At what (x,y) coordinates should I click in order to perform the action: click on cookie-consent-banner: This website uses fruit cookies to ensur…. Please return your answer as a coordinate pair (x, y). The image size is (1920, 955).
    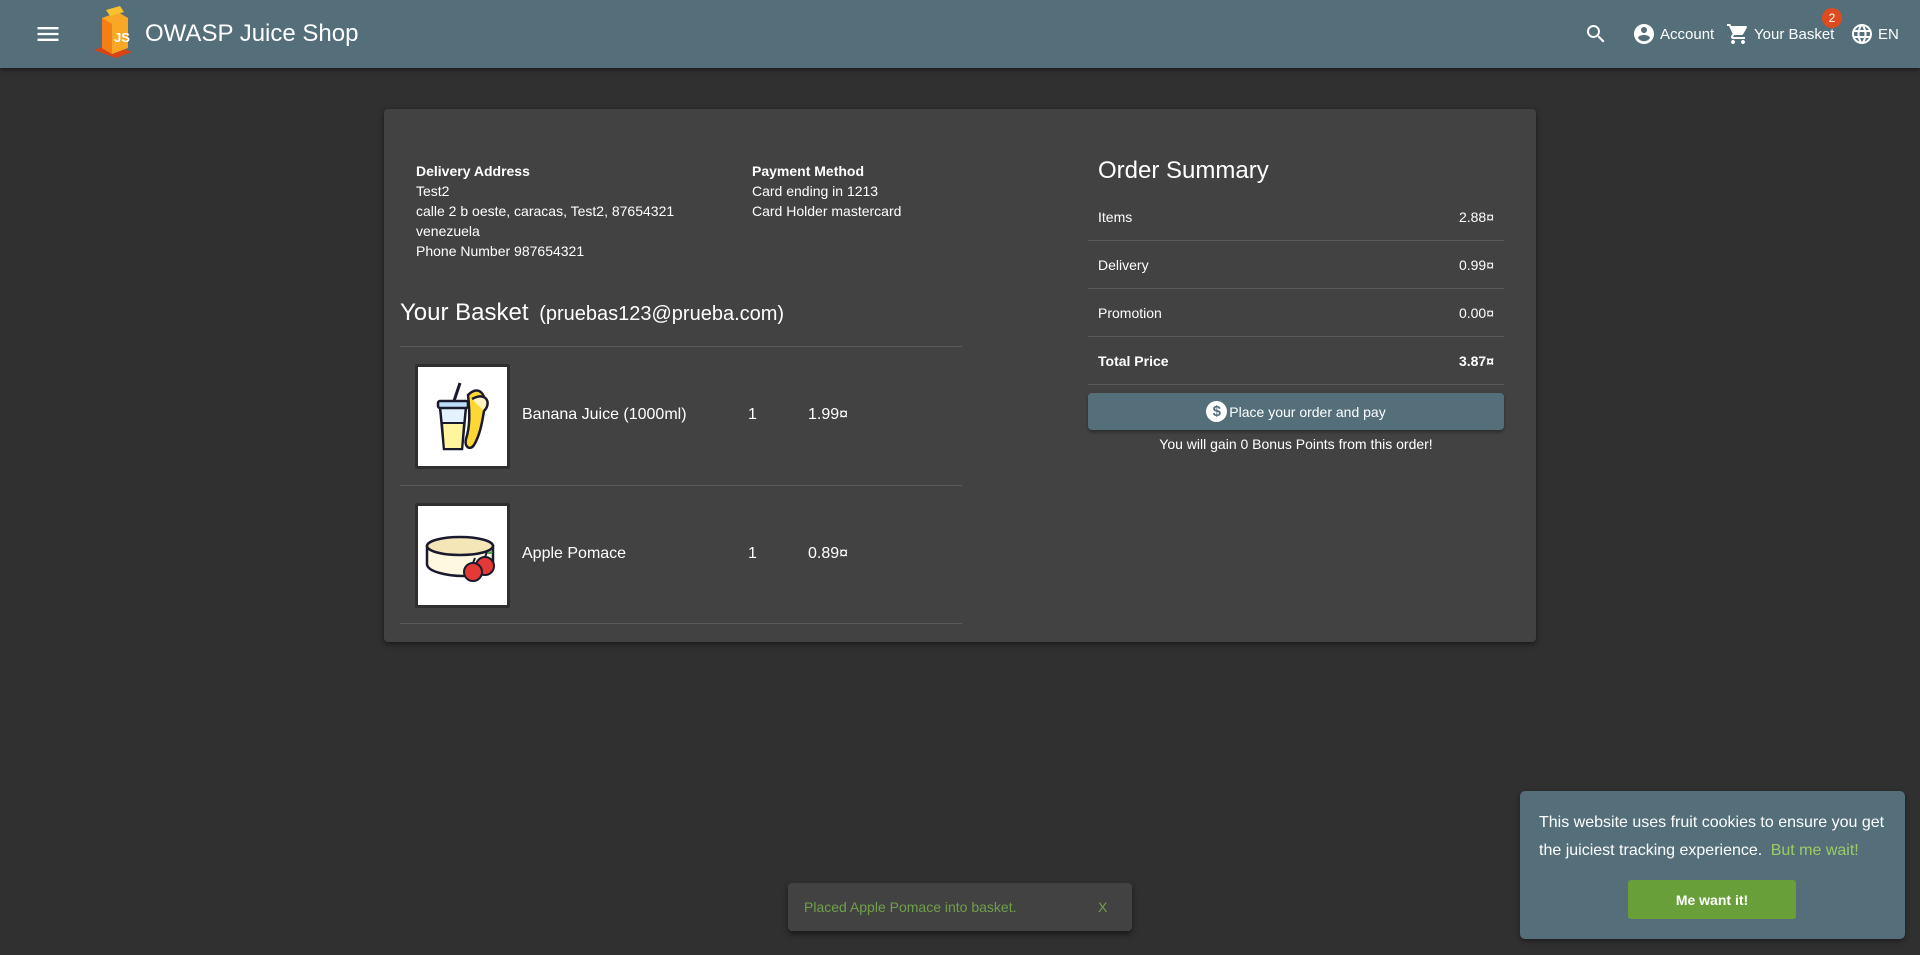
    Looking at the image, I should click on (1712, 865).